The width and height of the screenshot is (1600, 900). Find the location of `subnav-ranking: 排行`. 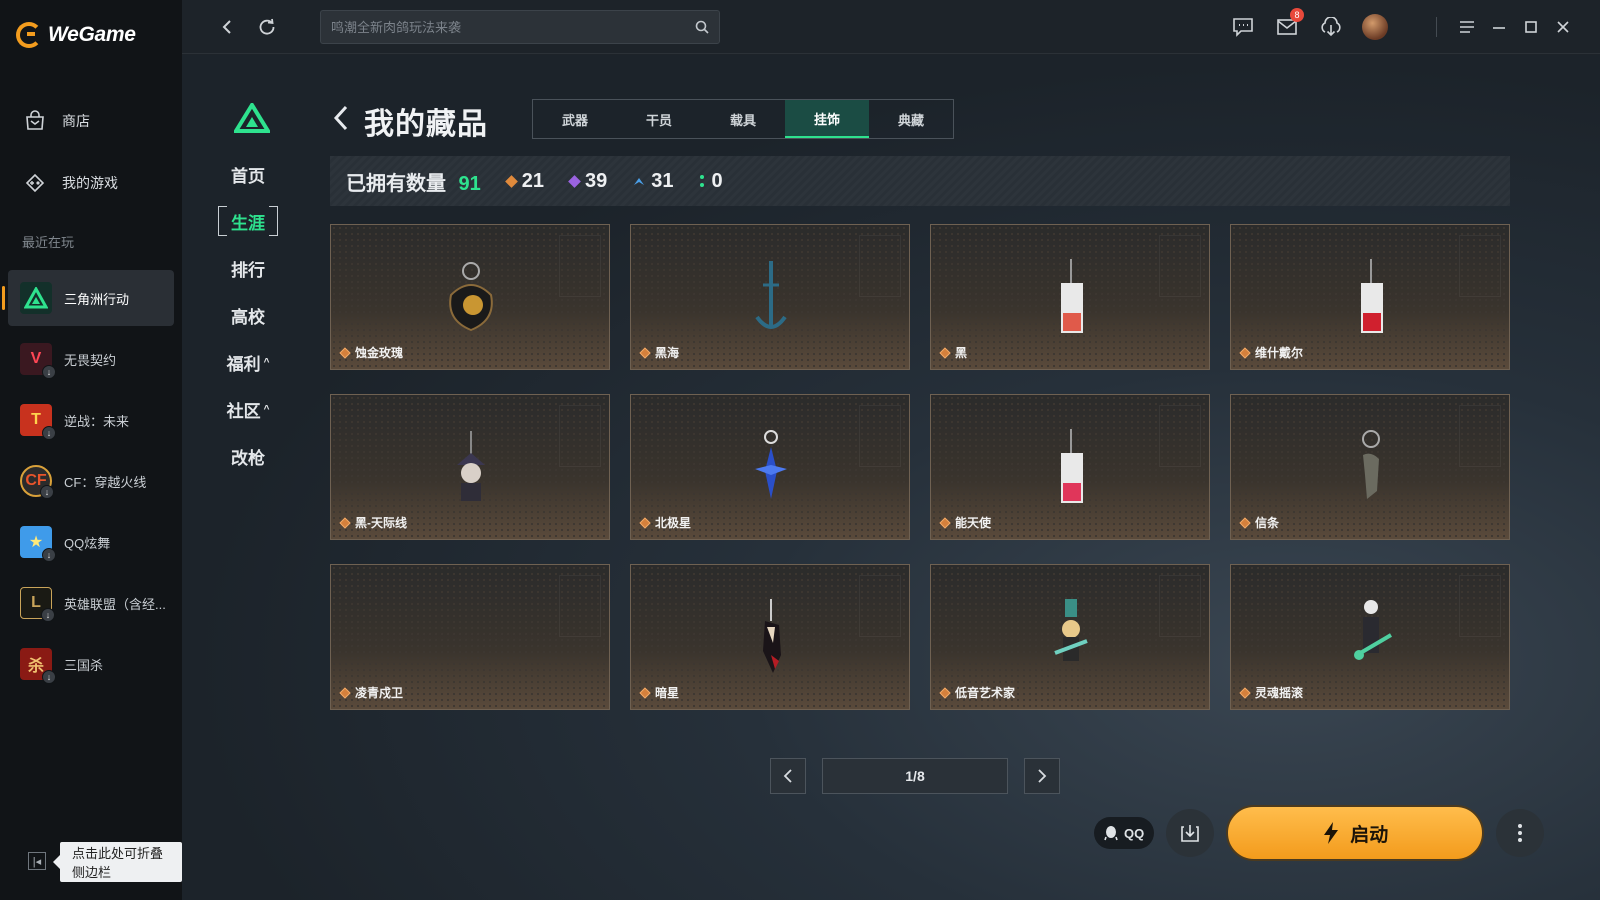

subnav-ranking: 排行 is located at coordinates (248, 268).